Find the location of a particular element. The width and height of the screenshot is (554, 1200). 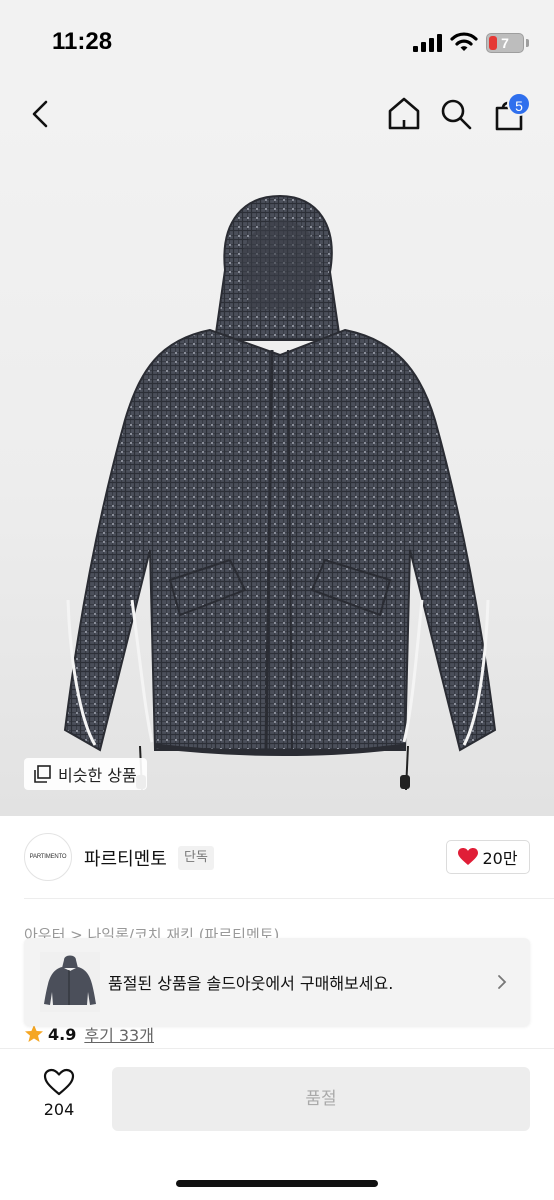

heart-outline-icon is located at coordinates (59, 1082).